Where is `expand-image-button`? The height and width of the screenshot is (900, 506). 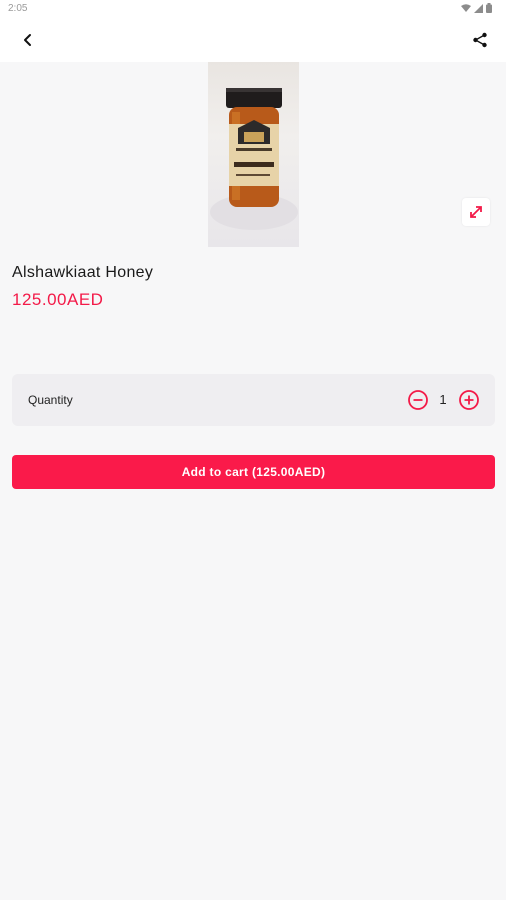 expand-image-button is located at coordinates (476, 212).